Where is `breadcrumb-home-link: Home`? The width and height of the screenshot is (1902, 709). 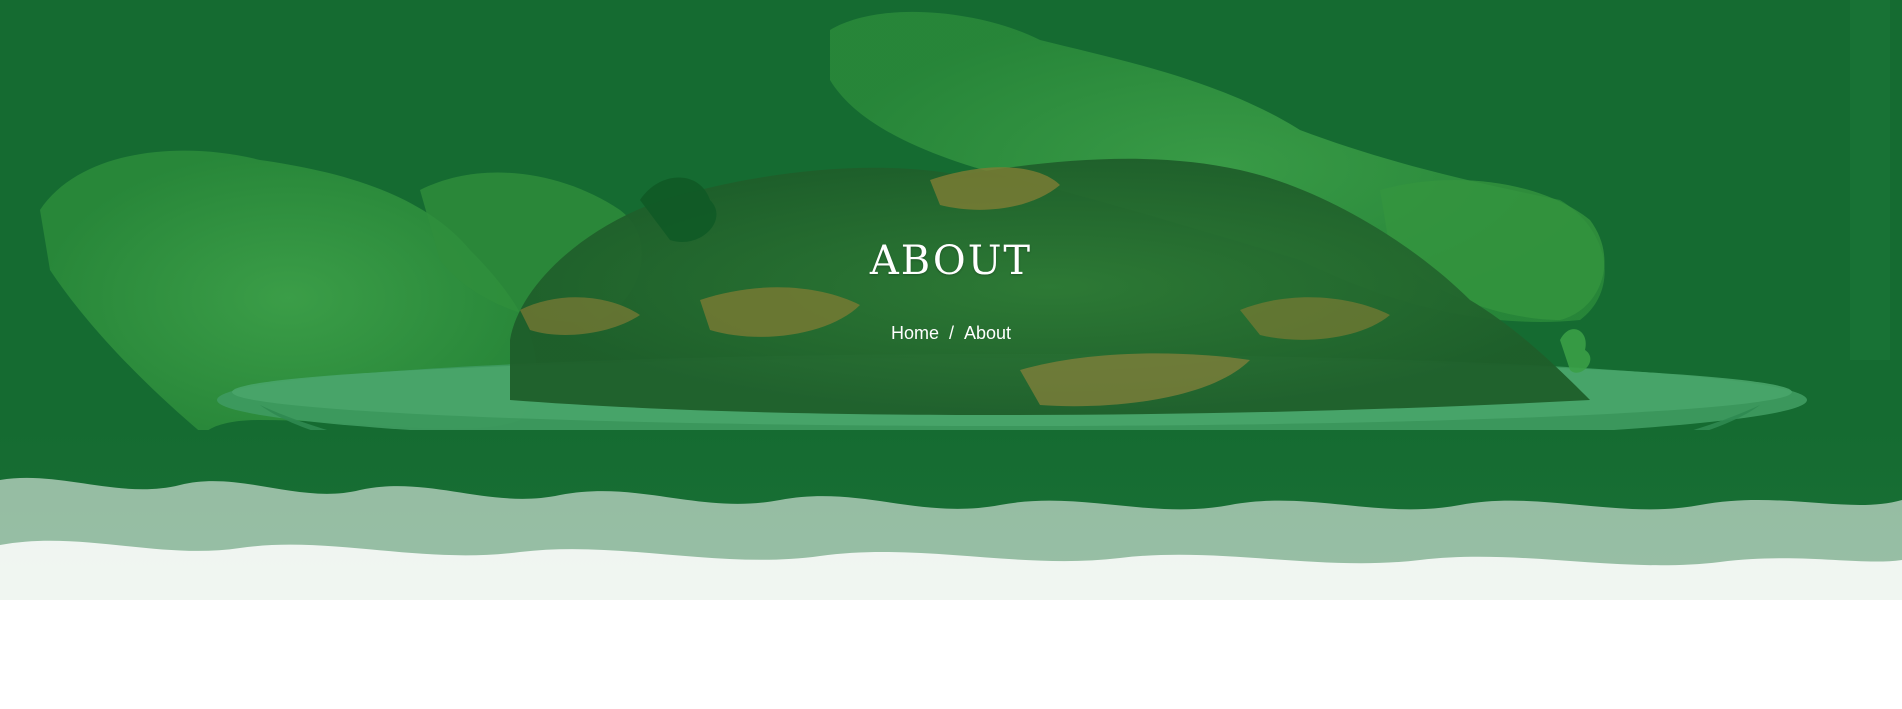
breadcrumb-home-link: Home is located at coordinates (915, 333).